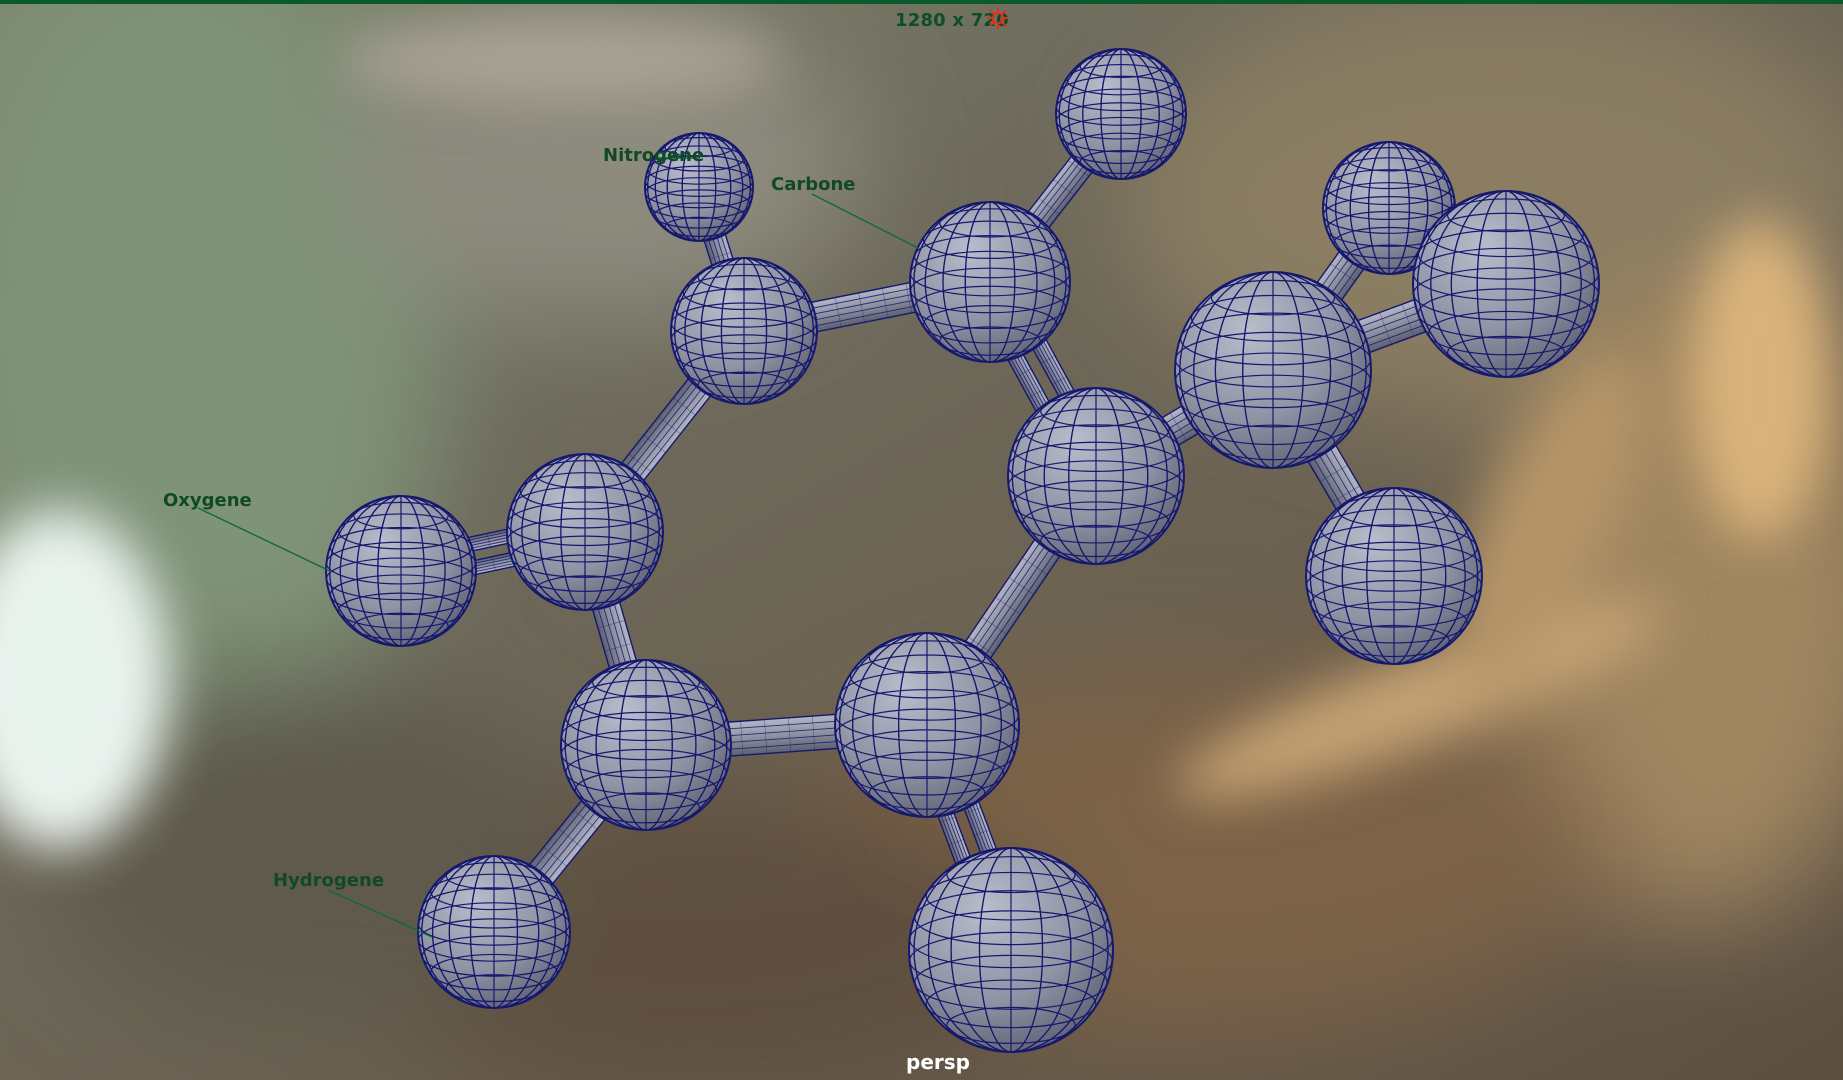 The height and width of the screenshot is (1080, 1843). Describe the element at coordinates (938, 1062) in the screenshot. I see `camera-name-label: persp` at that location.